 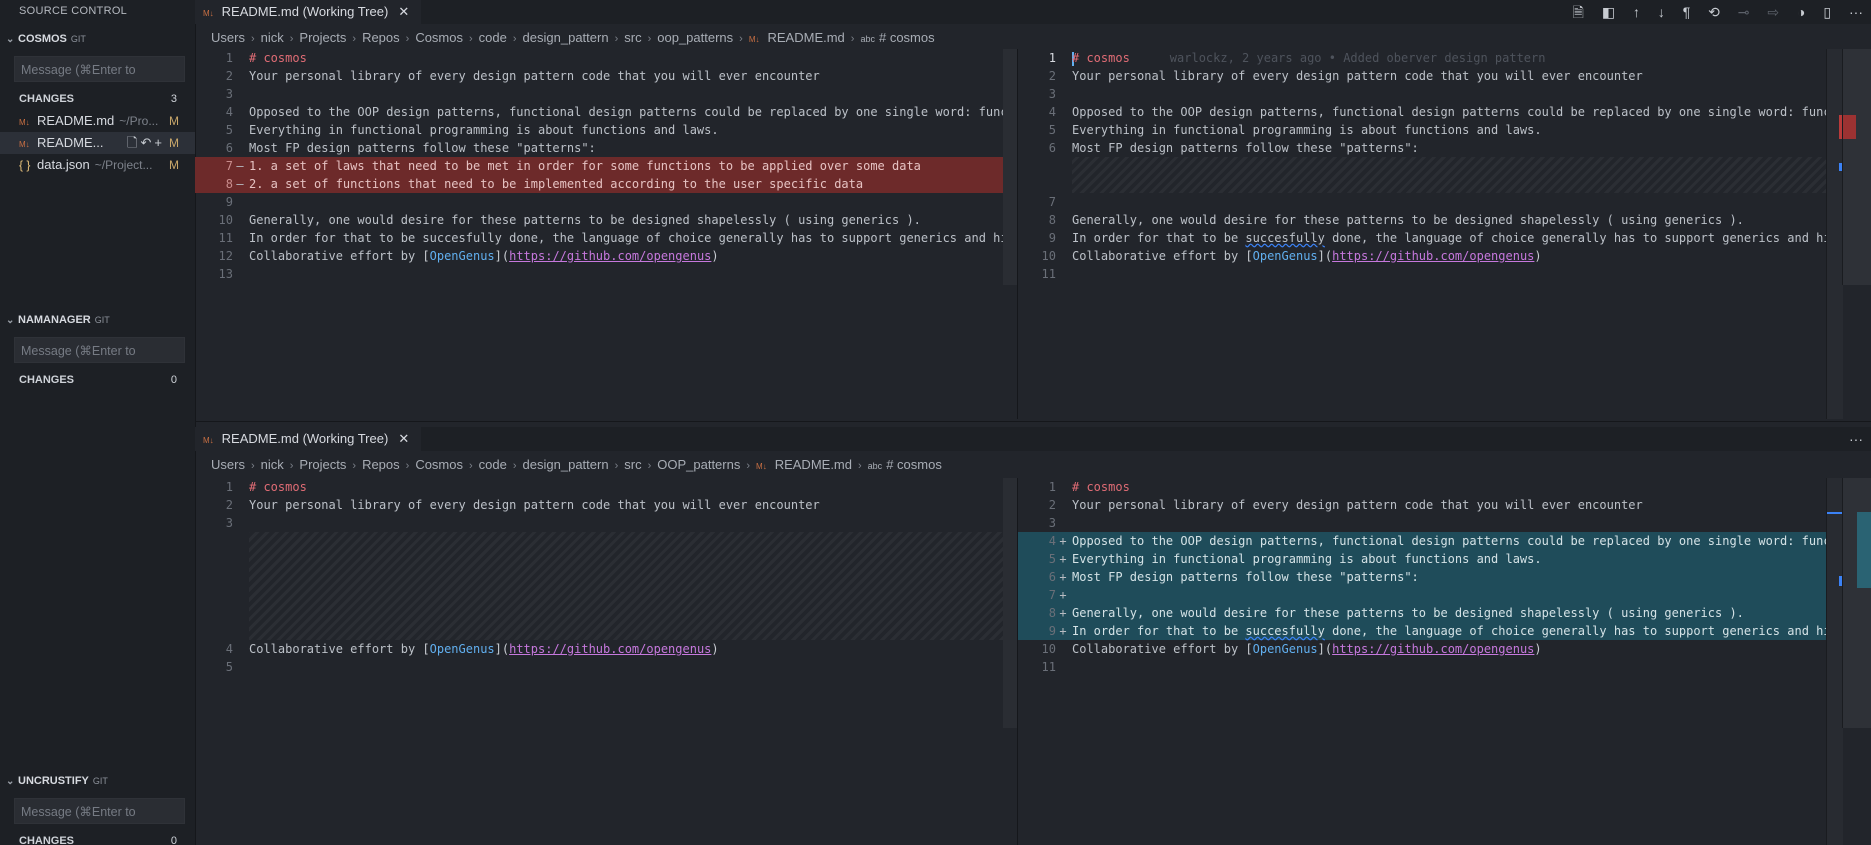 I want to click on diff-filler-hatch, so click(x=1449, y=175).